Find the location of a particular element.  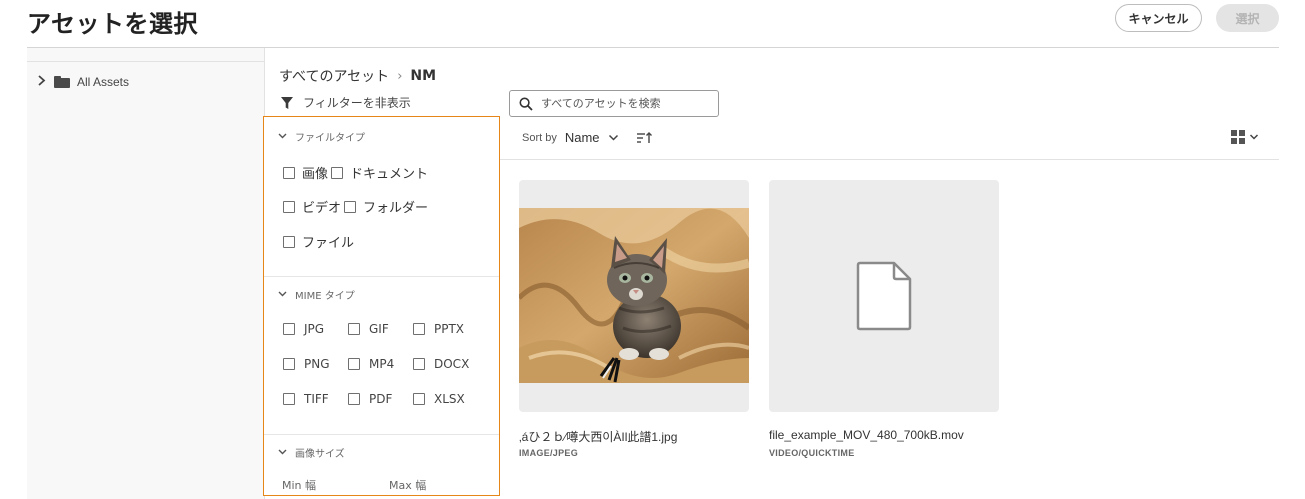

filter-xlsx-checkbox: XLSX is located at coordinates (439, 399).